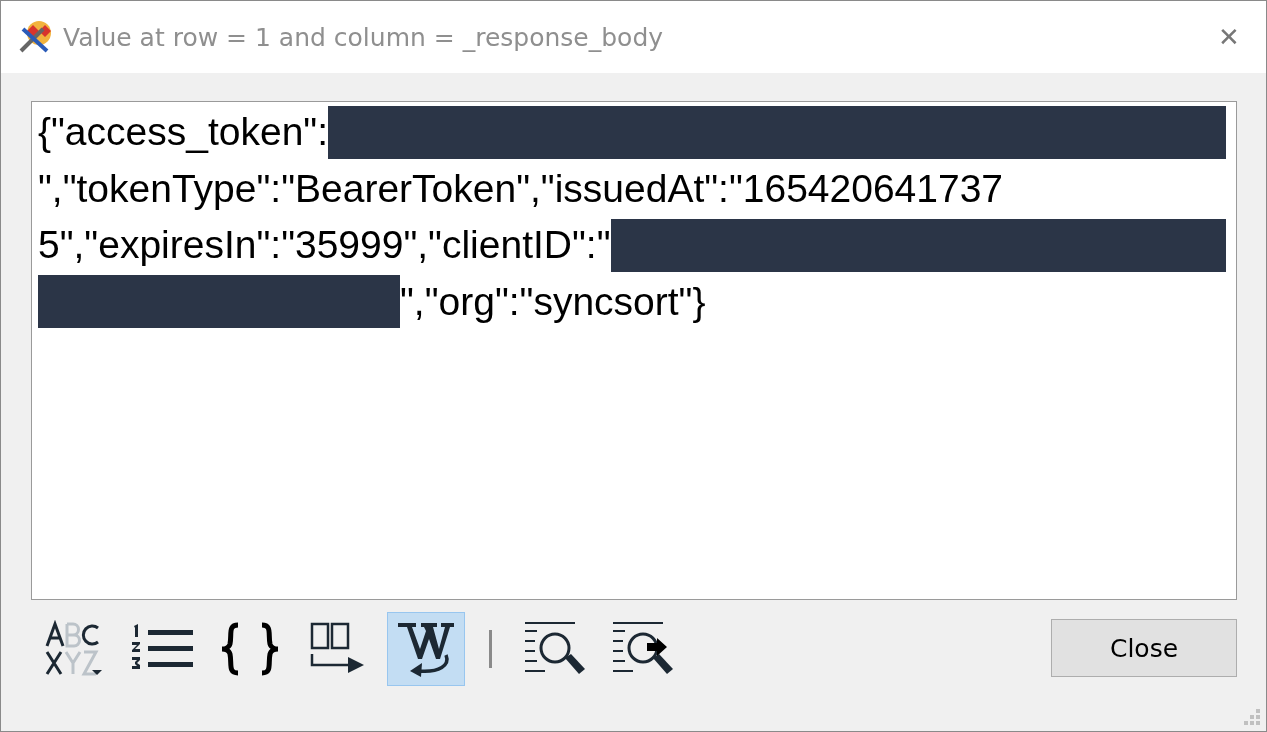 The width and height of the screenshot is (1267, 732). I want to click on search-icon, so click(555, 649).